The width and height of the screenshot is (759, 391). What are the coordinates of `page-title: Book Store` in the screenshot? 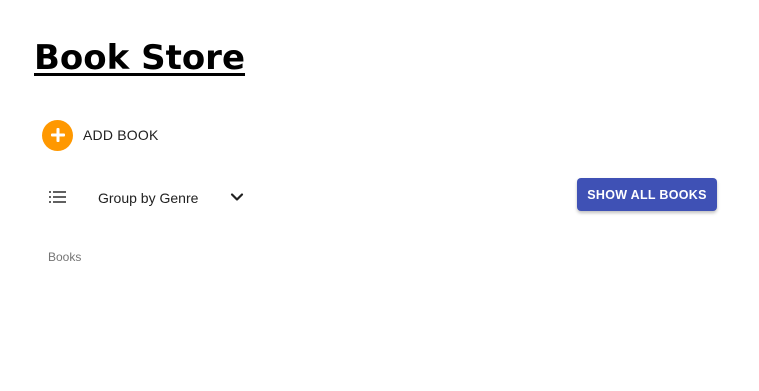 It's located at (140, 58).